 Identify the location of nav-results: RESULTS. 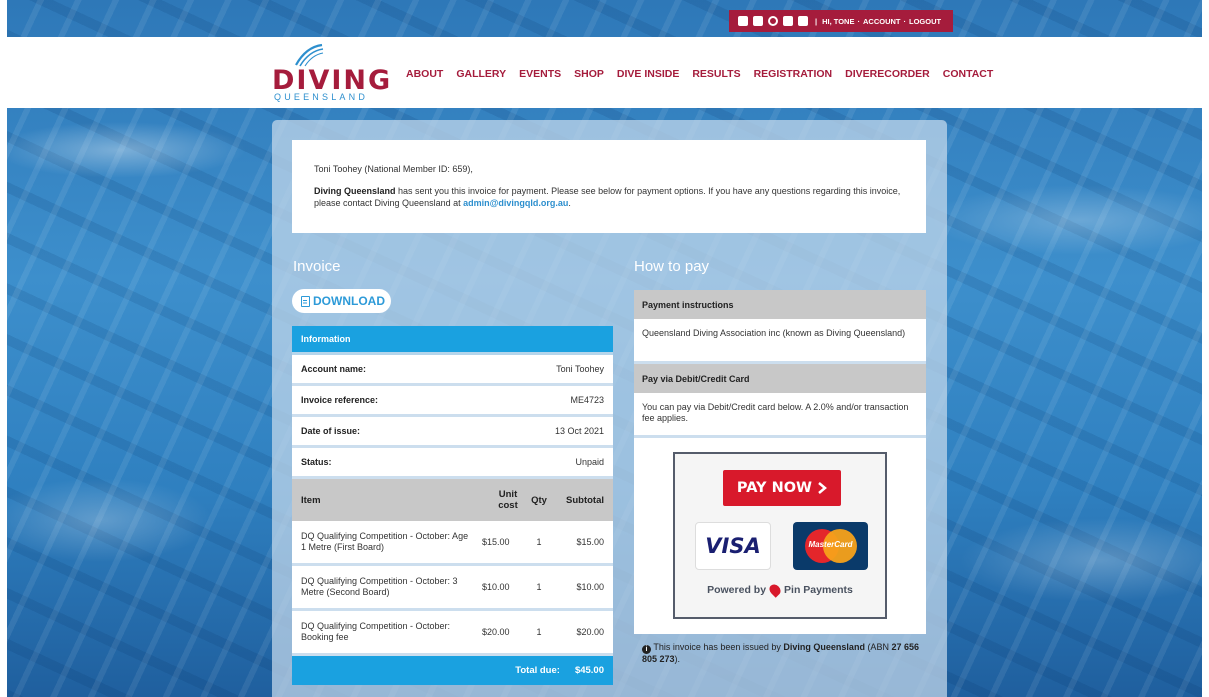
(716, 74).